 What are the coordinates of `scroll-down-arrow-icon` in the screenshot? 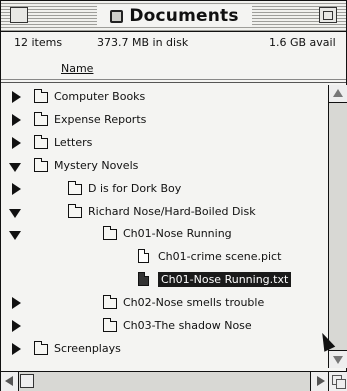 It's located at (338, 359).